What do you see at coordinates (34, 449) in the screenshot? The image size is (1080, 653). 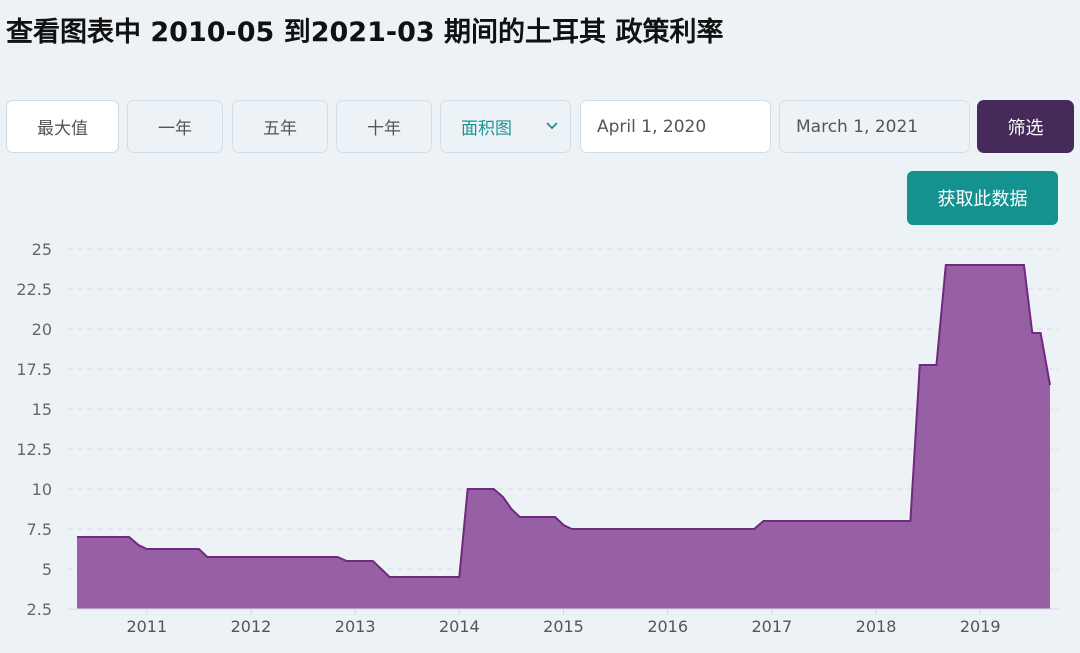 I see `y-tick-label: 12.5` at bounding box center [34, 449].